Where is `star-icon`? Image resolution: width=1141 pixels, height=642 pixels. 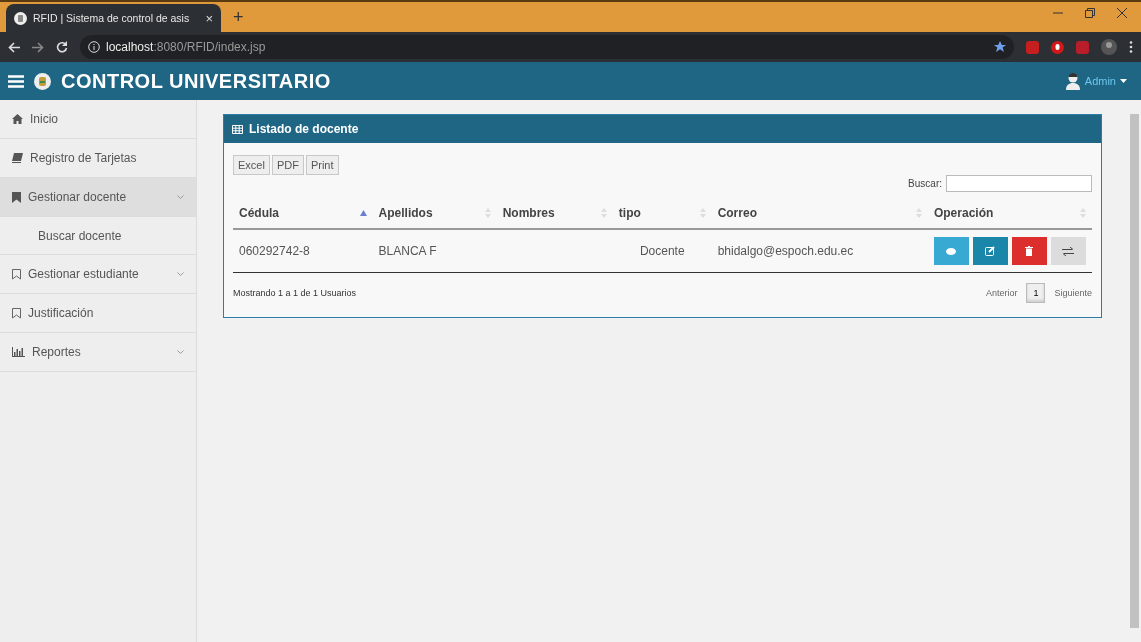
star-icon is located at coordinates (1000, 47).